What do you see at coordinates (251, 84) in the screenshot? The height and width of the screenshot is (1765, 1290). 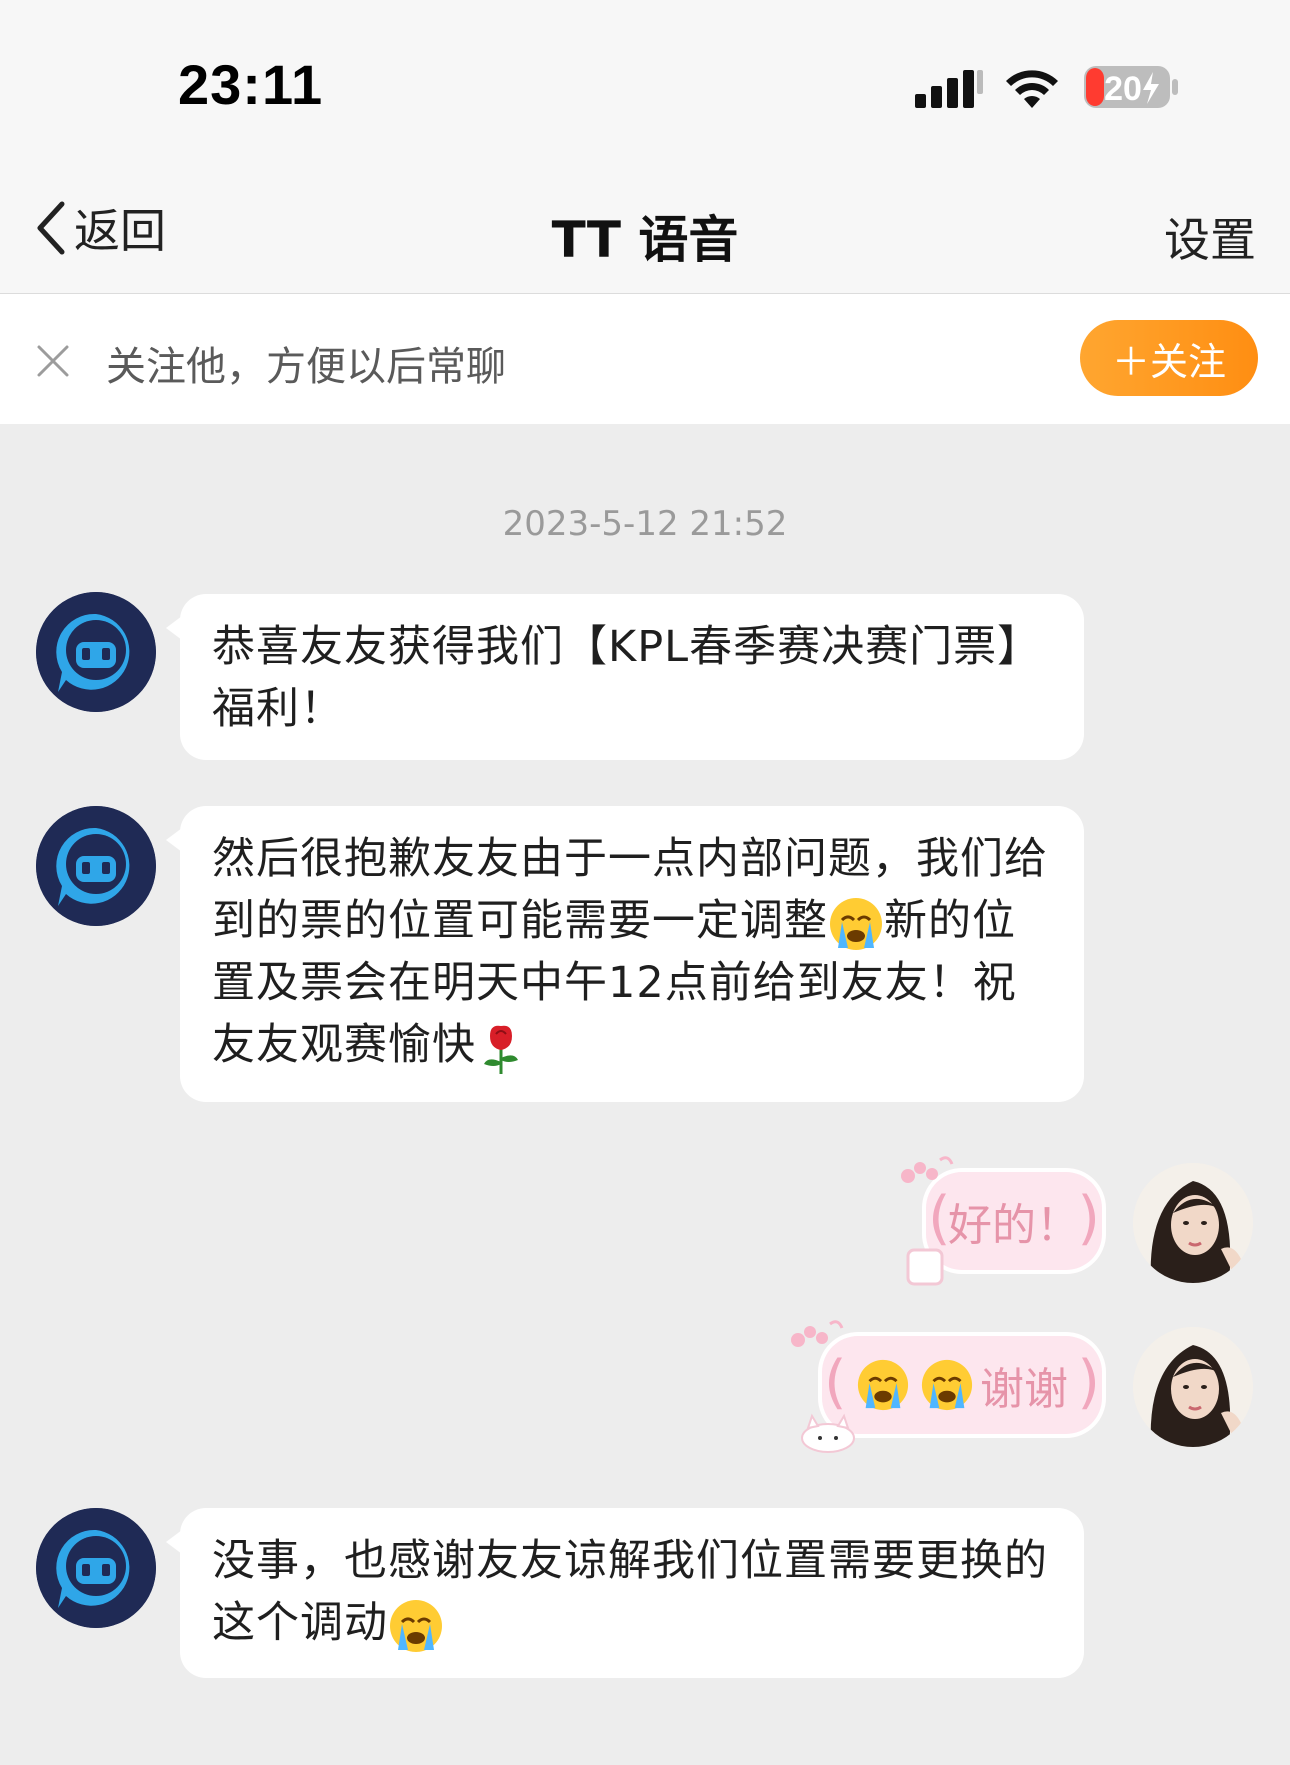 I see `status-time: 23:11` at bounding box center [251, 84].